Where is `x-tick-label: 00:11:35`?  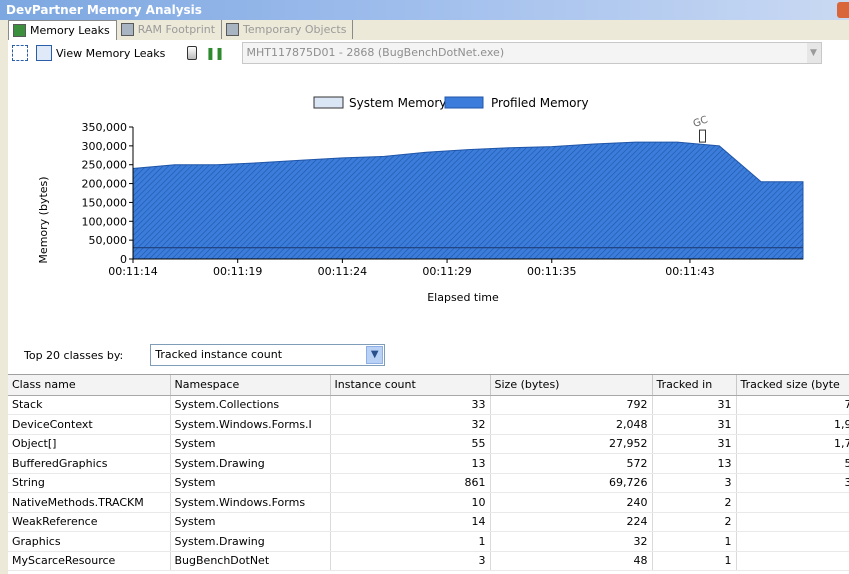 x-tick-label: 00:11:35 is located at coordinates (551, 271).